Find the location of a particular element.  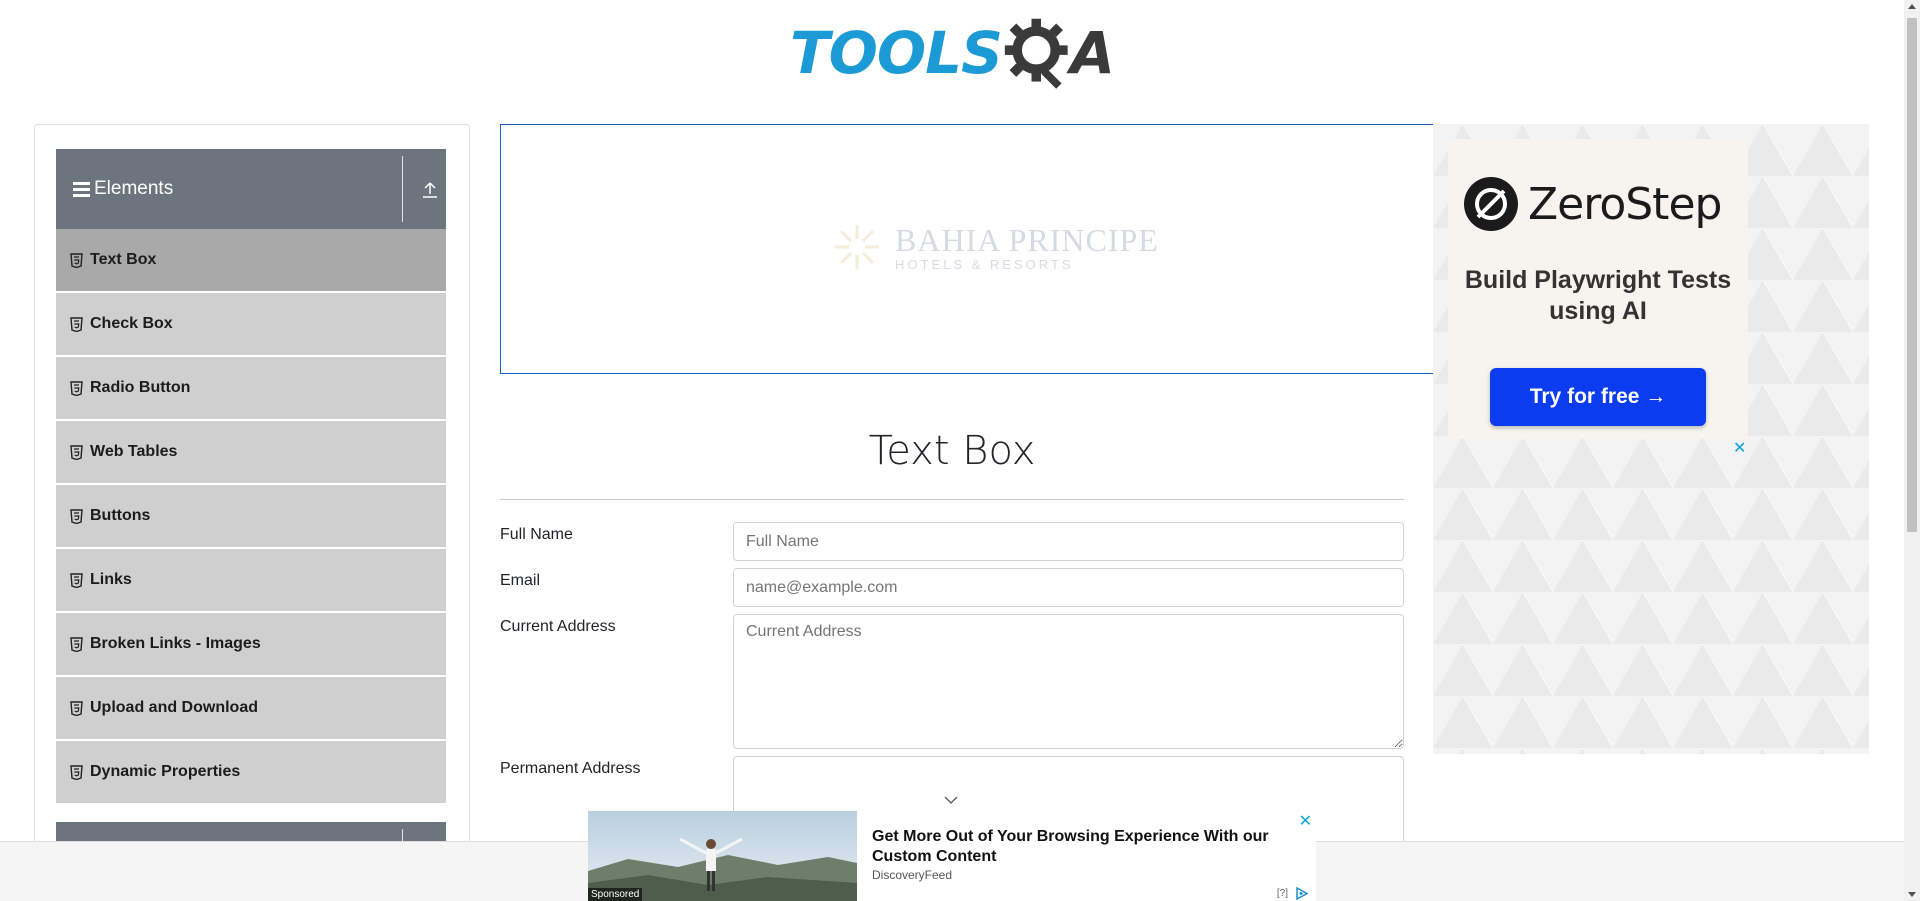

sidebar-item-broken-links-images: Broken Links - Images is located at coordinates (251, 645).